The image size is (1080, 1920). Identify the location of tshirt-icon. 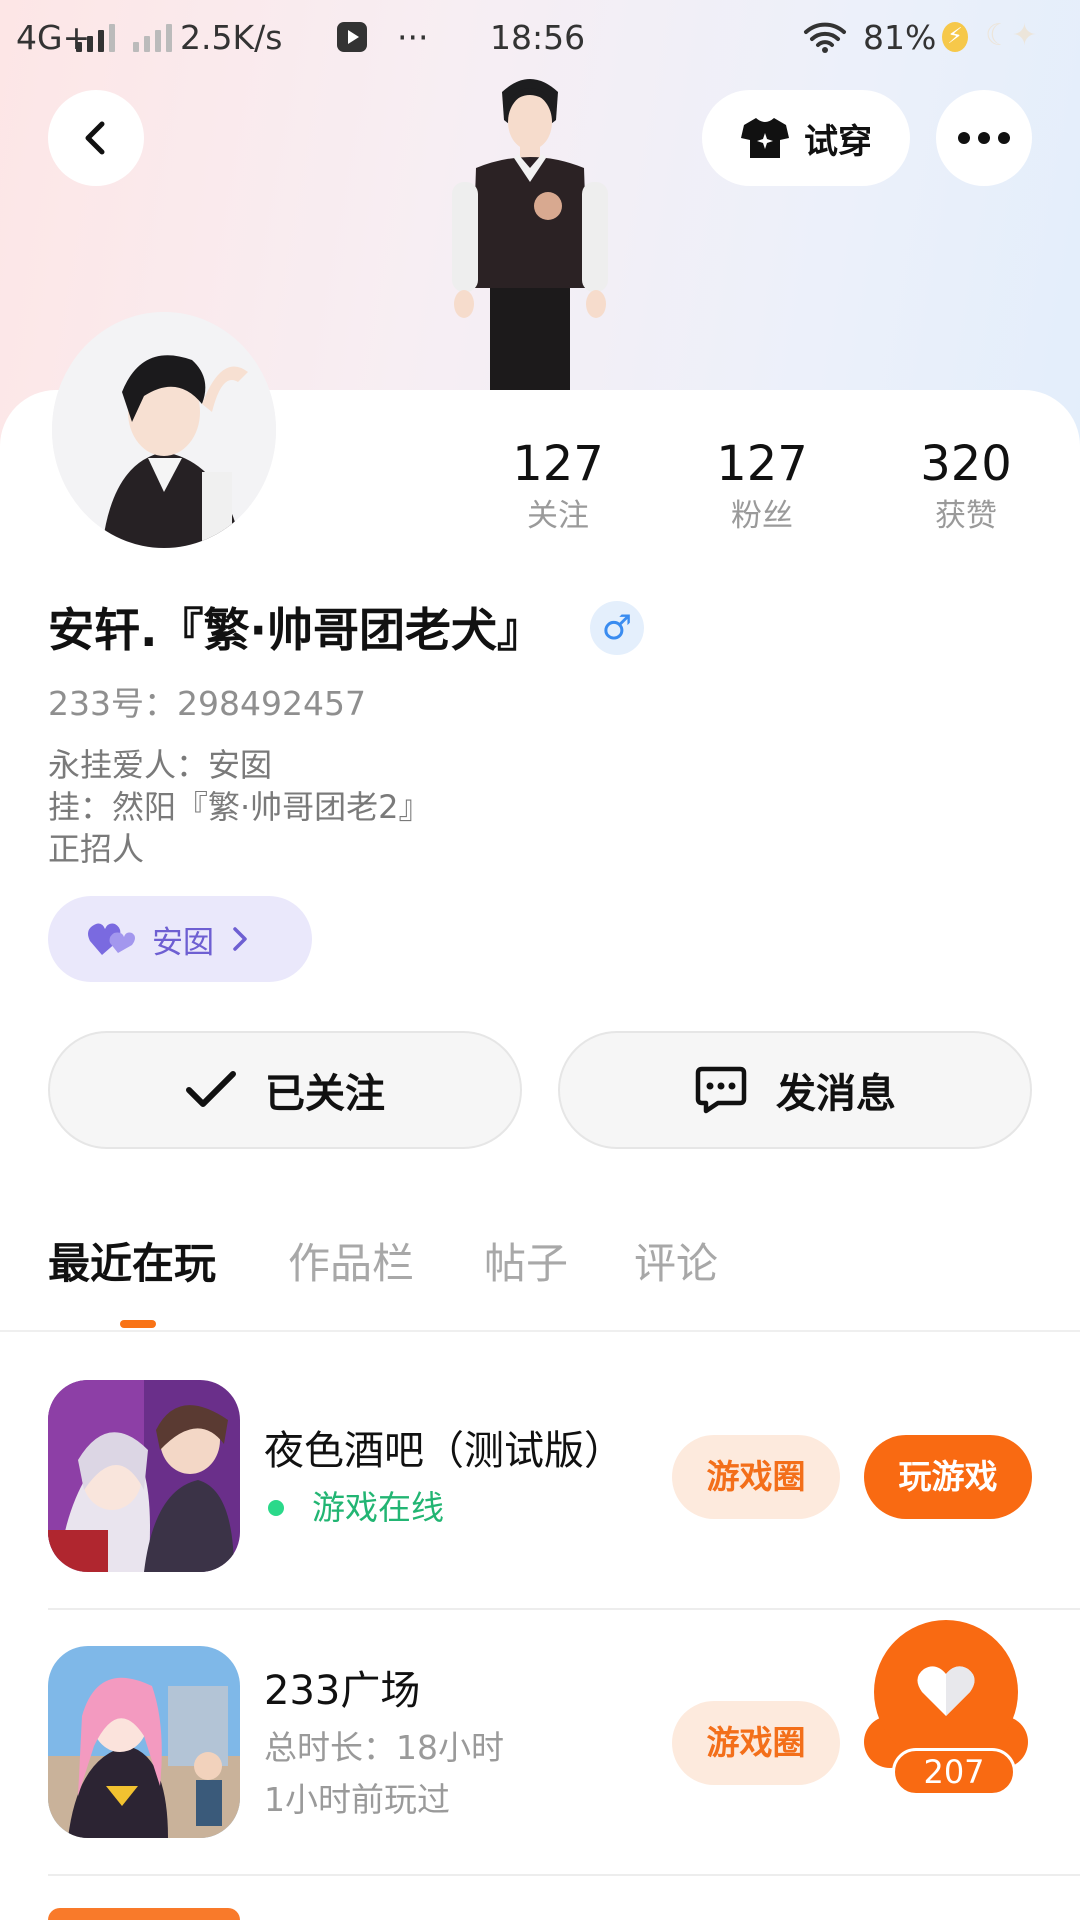
(765, 138).